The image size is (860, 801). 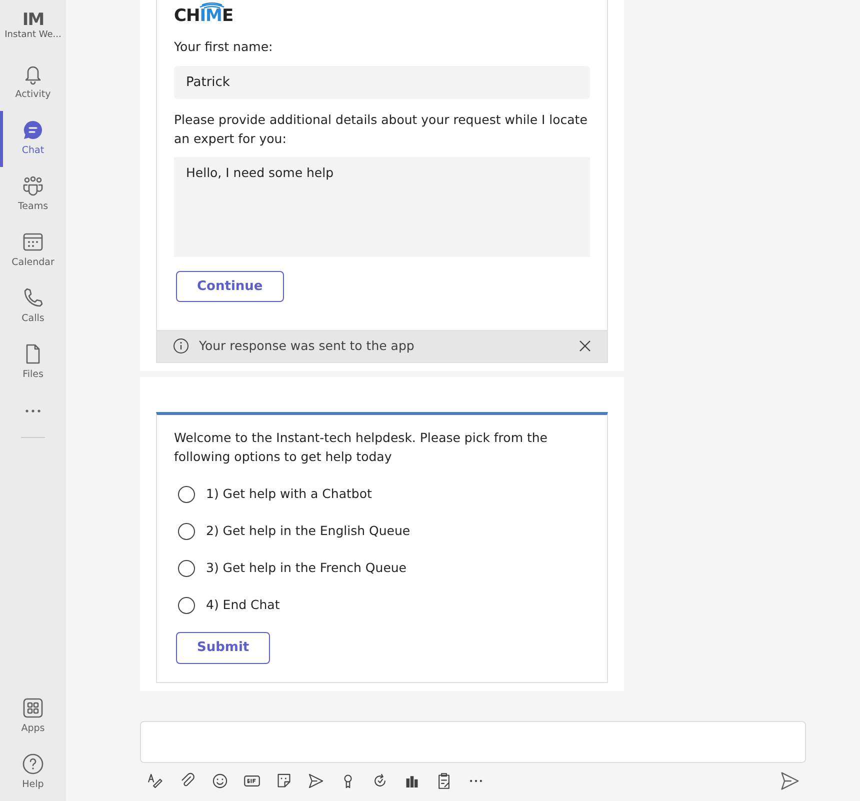 What do you see at coordinates (220, 781) in the screenshot?
I see `emoji-icon` at bounding box center [220, 781].